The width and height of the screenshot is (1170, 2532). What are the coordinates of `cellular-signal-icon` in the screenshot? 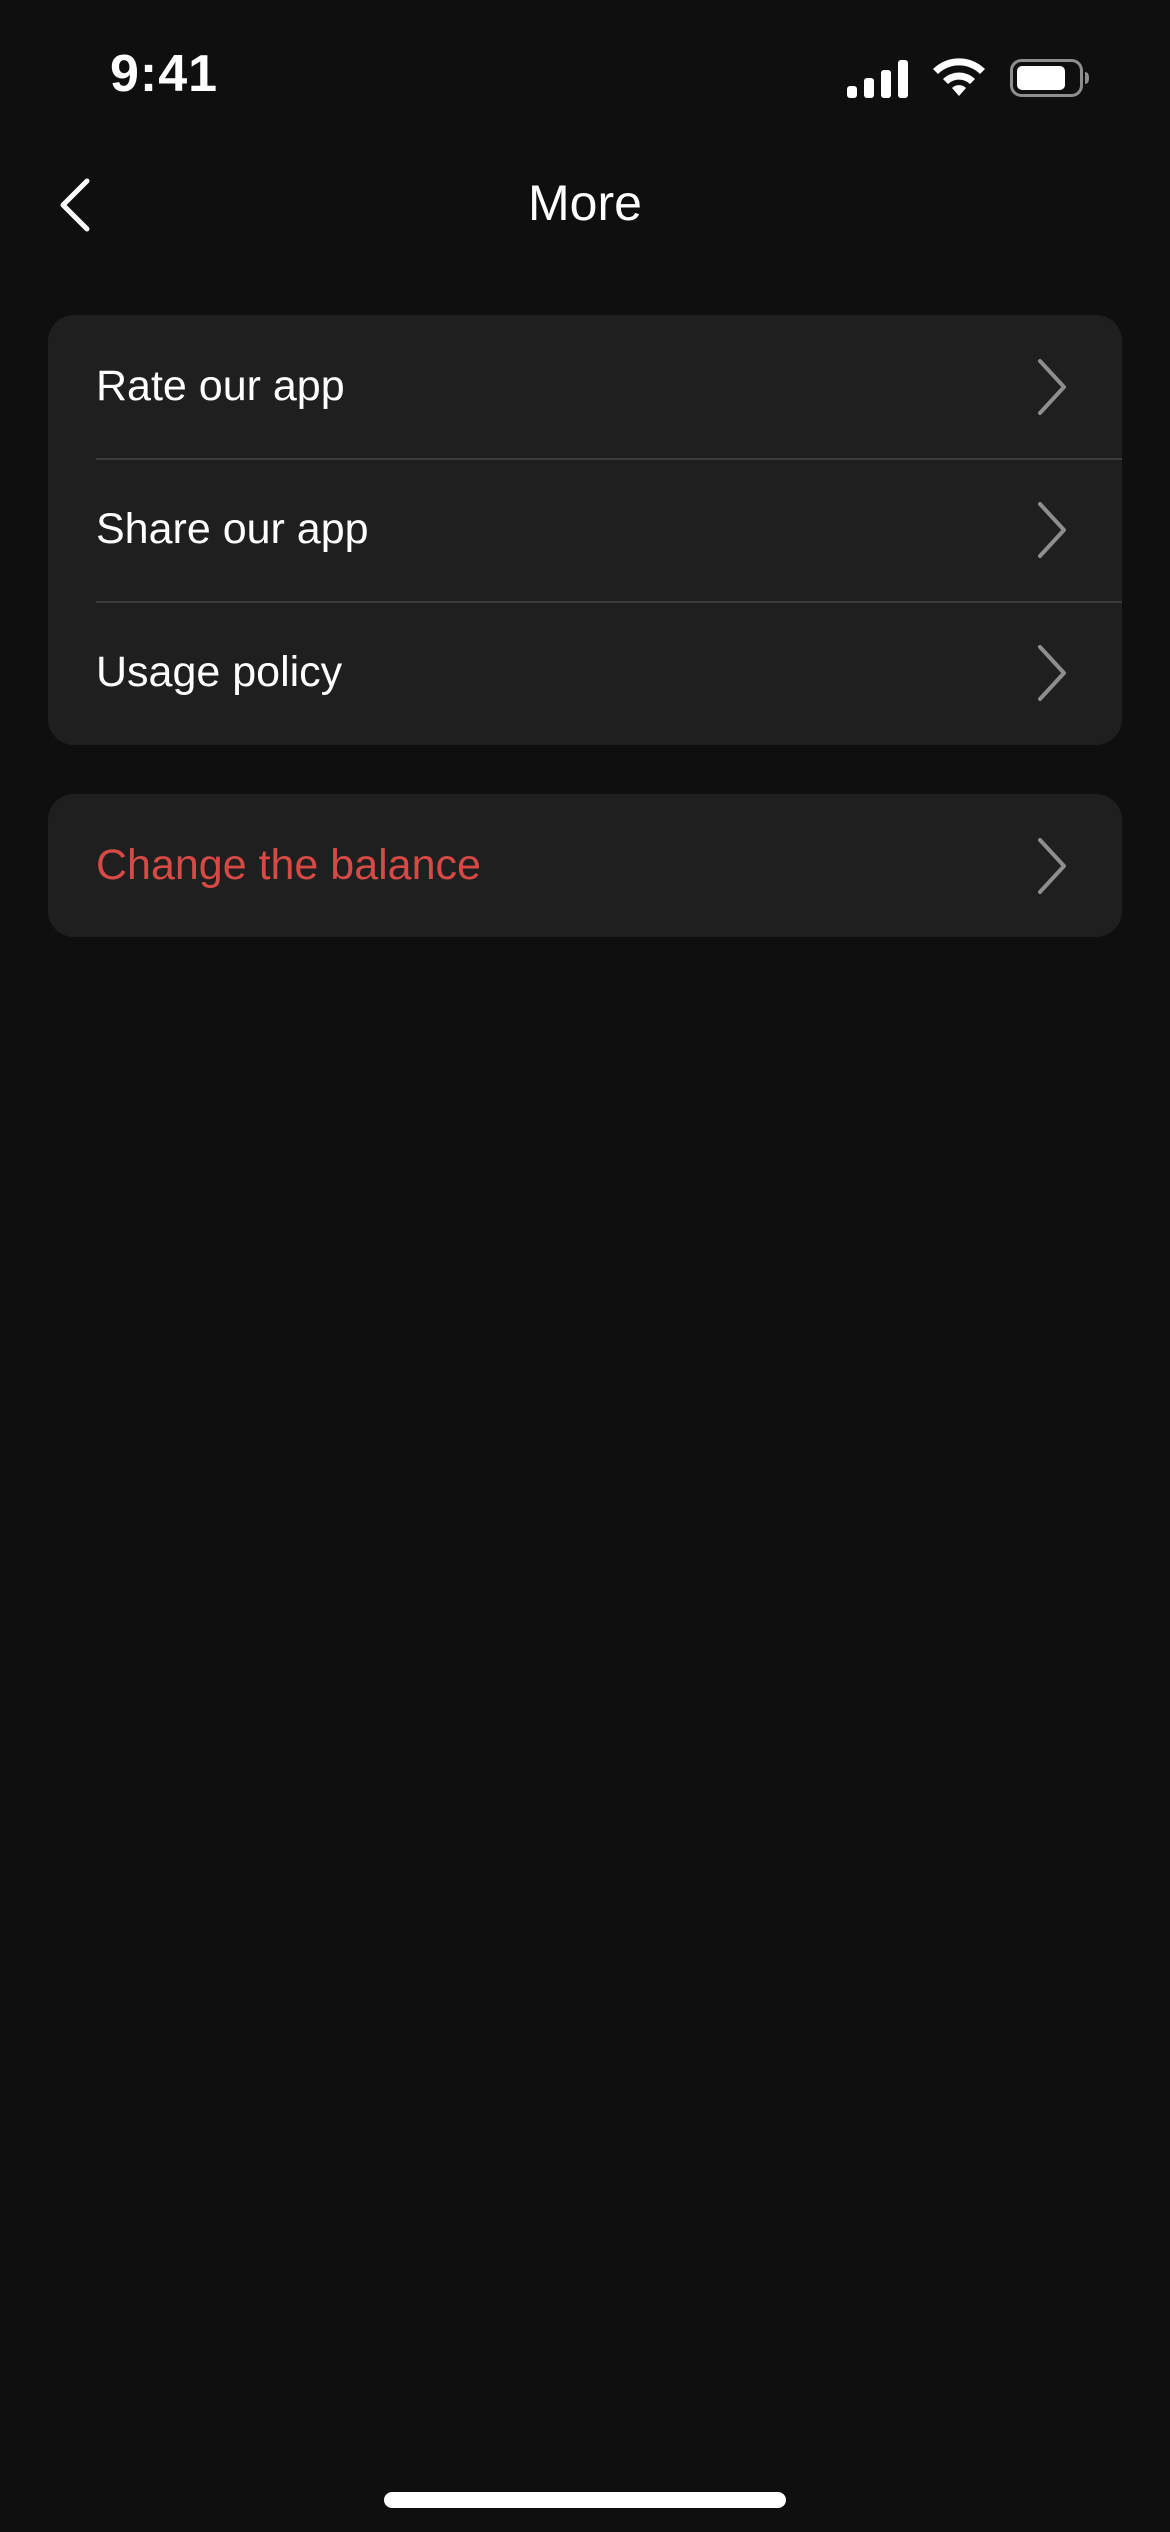 It's located at (877, 78).